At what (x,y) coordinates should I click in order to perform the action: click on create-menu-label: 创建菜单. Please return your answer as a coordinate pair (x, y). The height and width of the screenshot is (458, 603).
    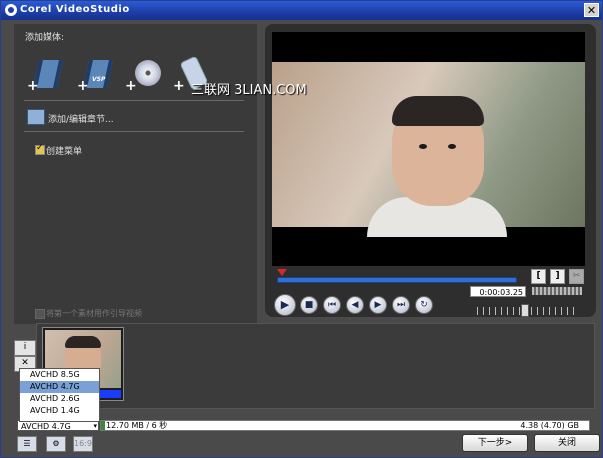
    Looking at the image, I should click on (64, 152).